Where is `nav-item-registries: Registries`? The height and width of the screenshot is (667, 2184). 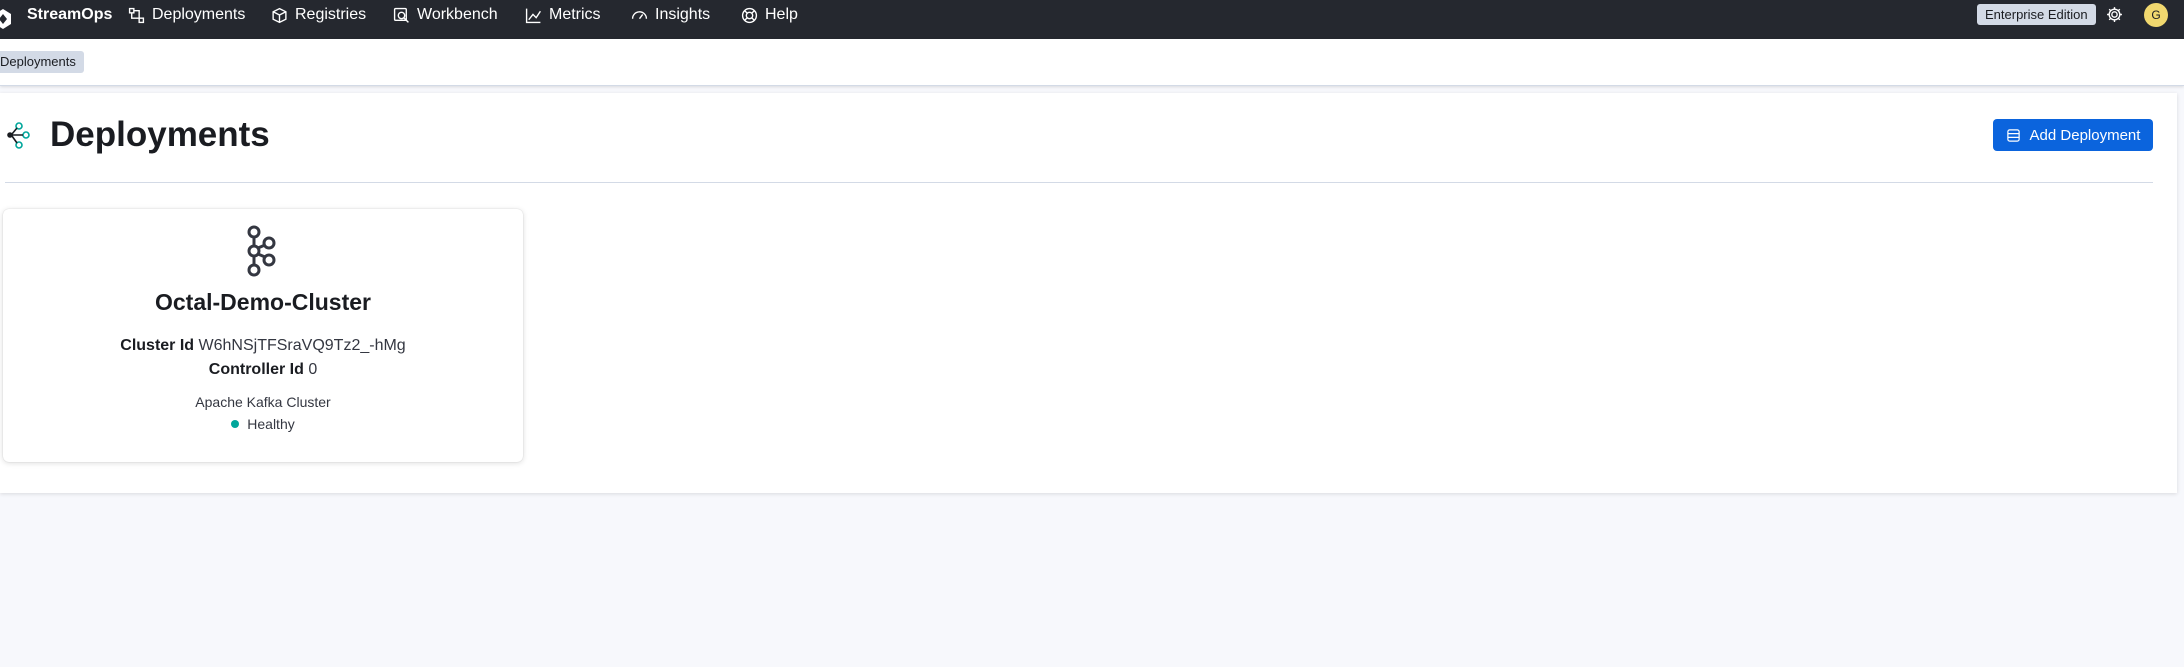
nav-item-registries: Registries is located at coordinates (318, 15).